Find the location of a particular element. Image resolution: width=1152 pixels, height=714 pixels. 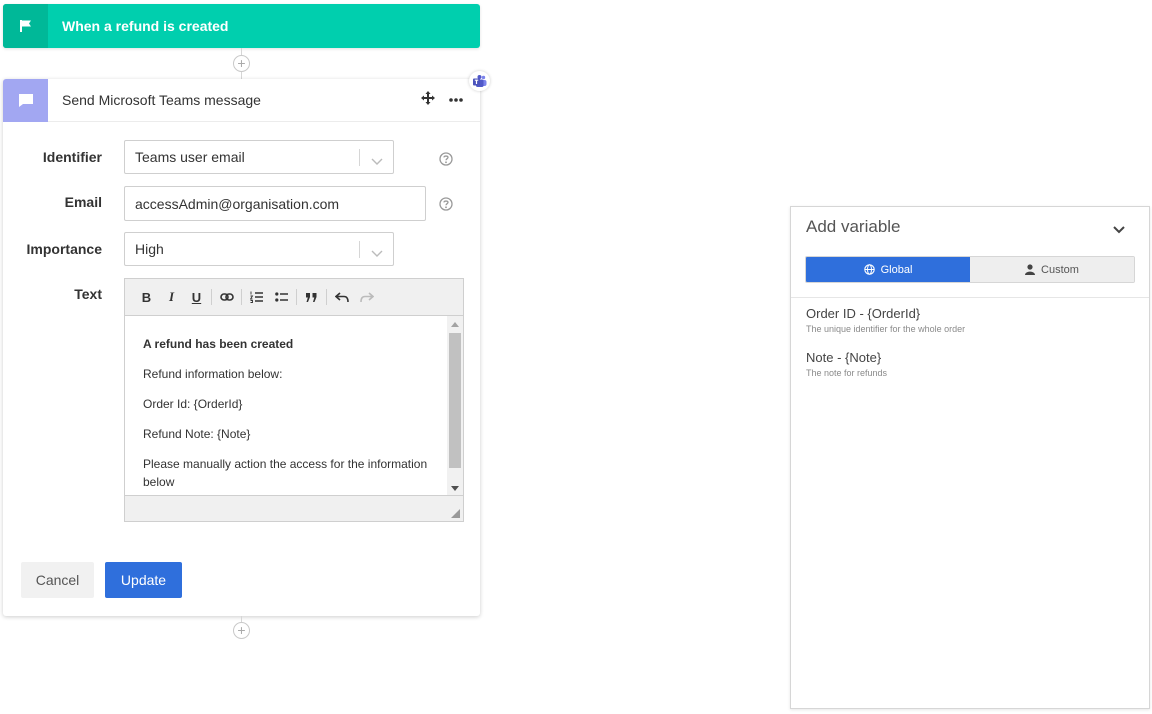

text-label: Text is located at coordinates (88, 294).